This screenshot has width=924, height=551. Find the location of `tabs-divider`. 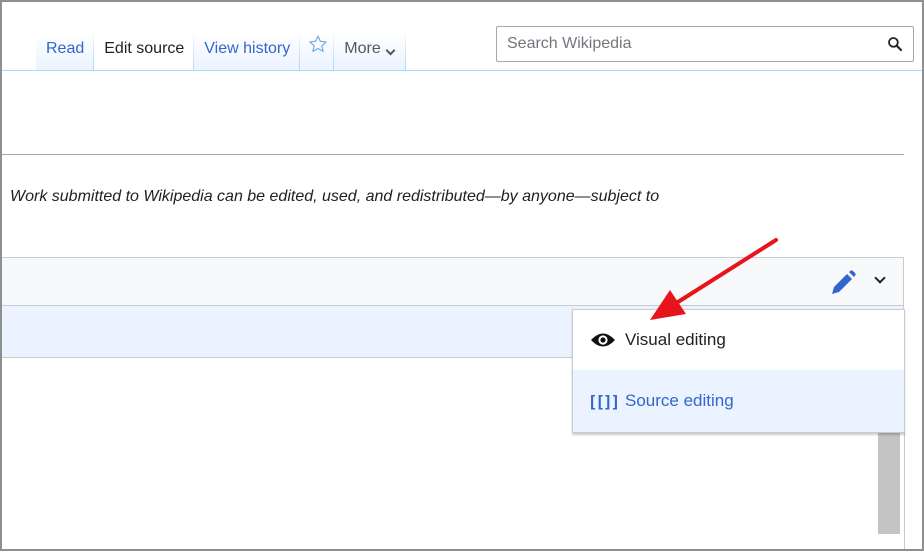

tabs-divider is located at coordinates (462, 70).